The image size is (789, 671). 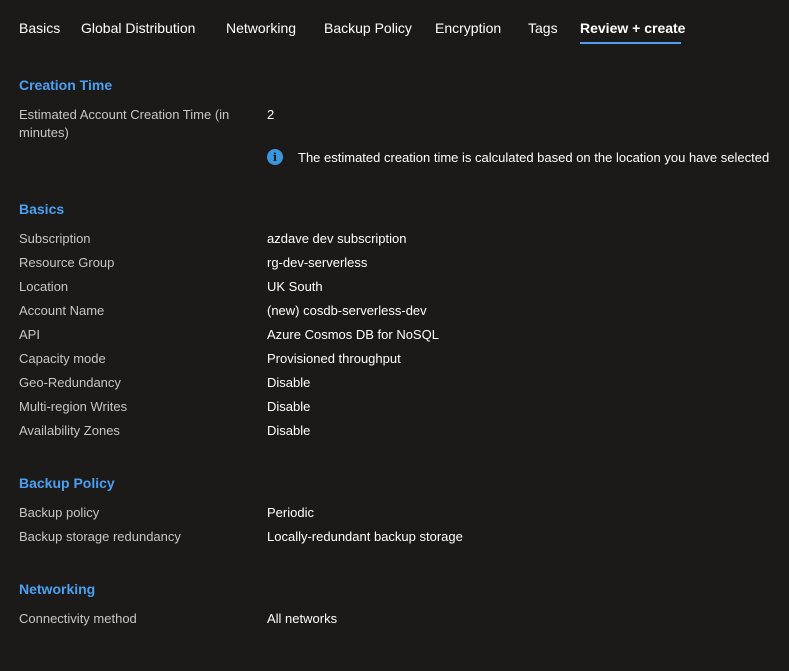 What do you see at coordinates (295, 286) in the screenshot?
I see `row-value-location: UK South` at bounding box center [295, 286].